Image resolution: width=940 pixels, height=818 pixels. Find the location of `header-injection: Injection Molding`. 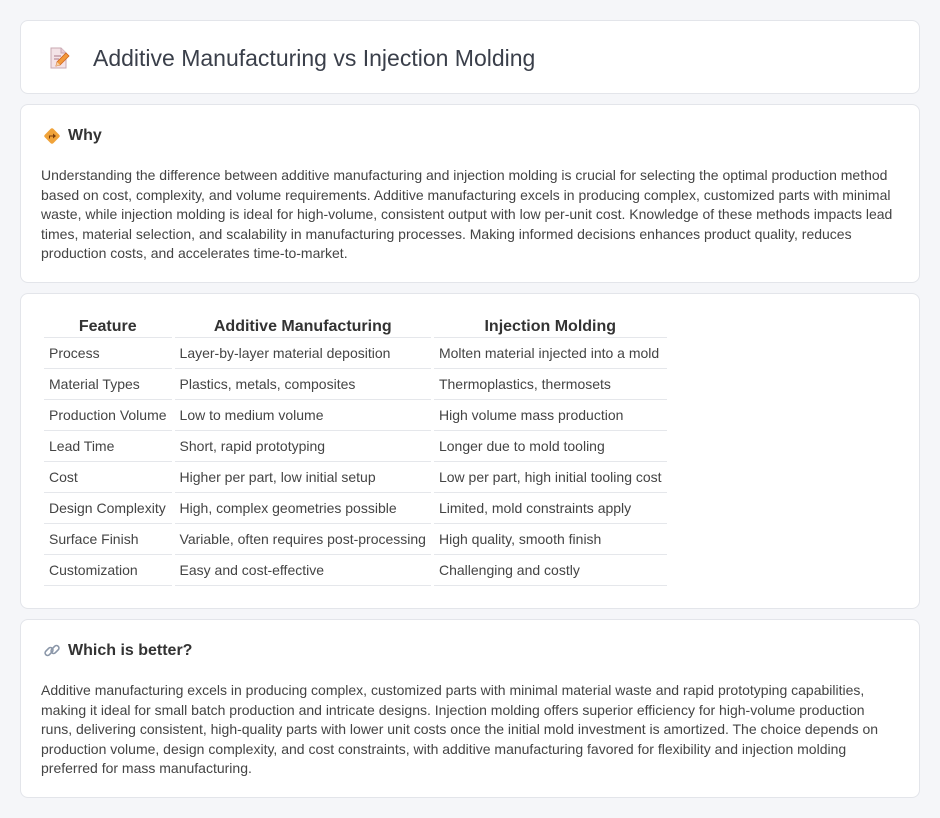

header-injection: Injection Molding is located at coordinates (550, 327).